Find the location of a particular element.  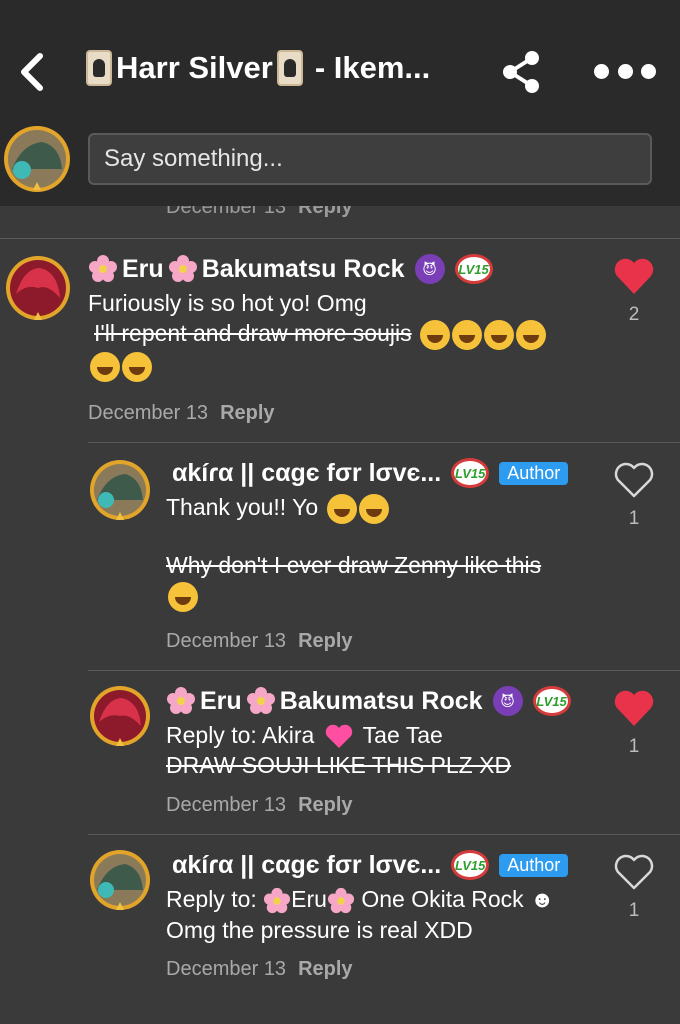

user-avatar is located at coordinates (37, 159).